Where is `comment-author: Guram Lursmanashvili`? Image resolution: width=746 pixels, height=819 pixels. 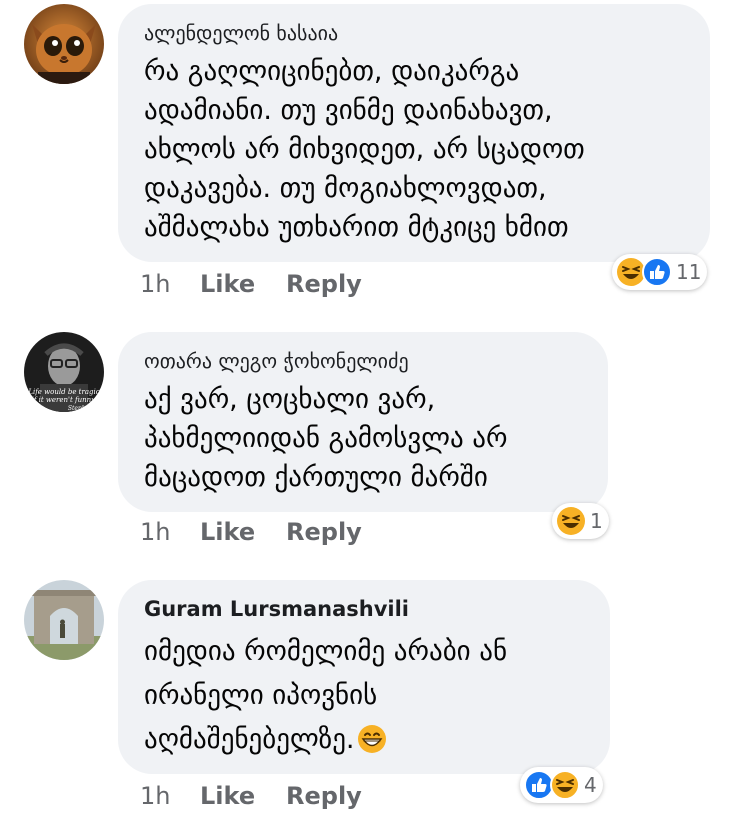
comment-author: Guram Lursmanashvili is located at coordinates (364, 609).